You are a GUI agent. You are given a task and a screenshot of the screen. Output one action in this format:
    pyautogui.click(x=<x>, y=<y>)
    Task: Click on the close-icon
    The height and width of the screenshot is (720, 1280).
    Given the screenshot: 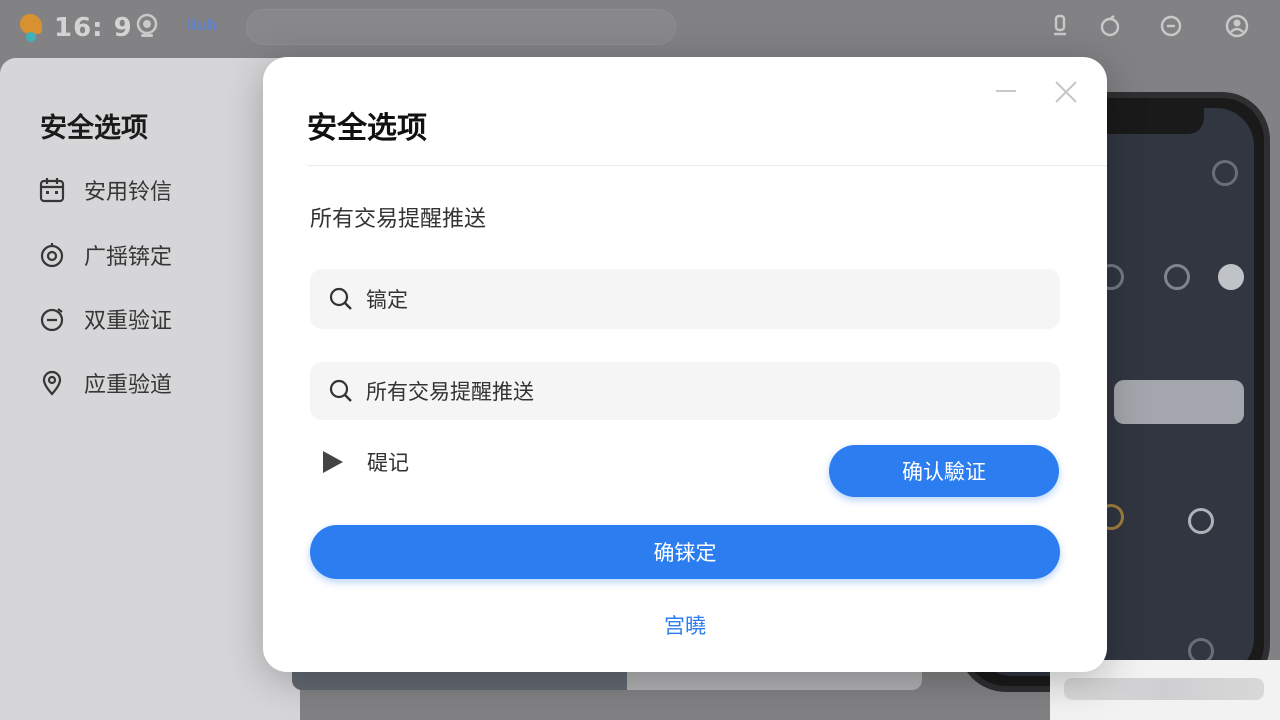 What is the action you would take?
    pyautogui.click(x=1066, y=92)
    